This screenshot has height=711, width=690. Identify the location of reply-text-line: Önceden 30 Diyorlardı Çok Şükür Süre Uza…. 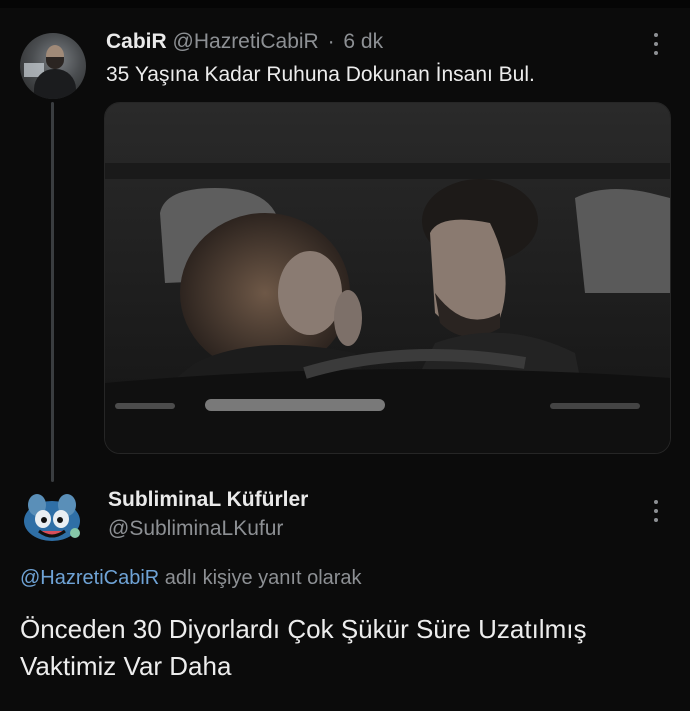
(303, 629).